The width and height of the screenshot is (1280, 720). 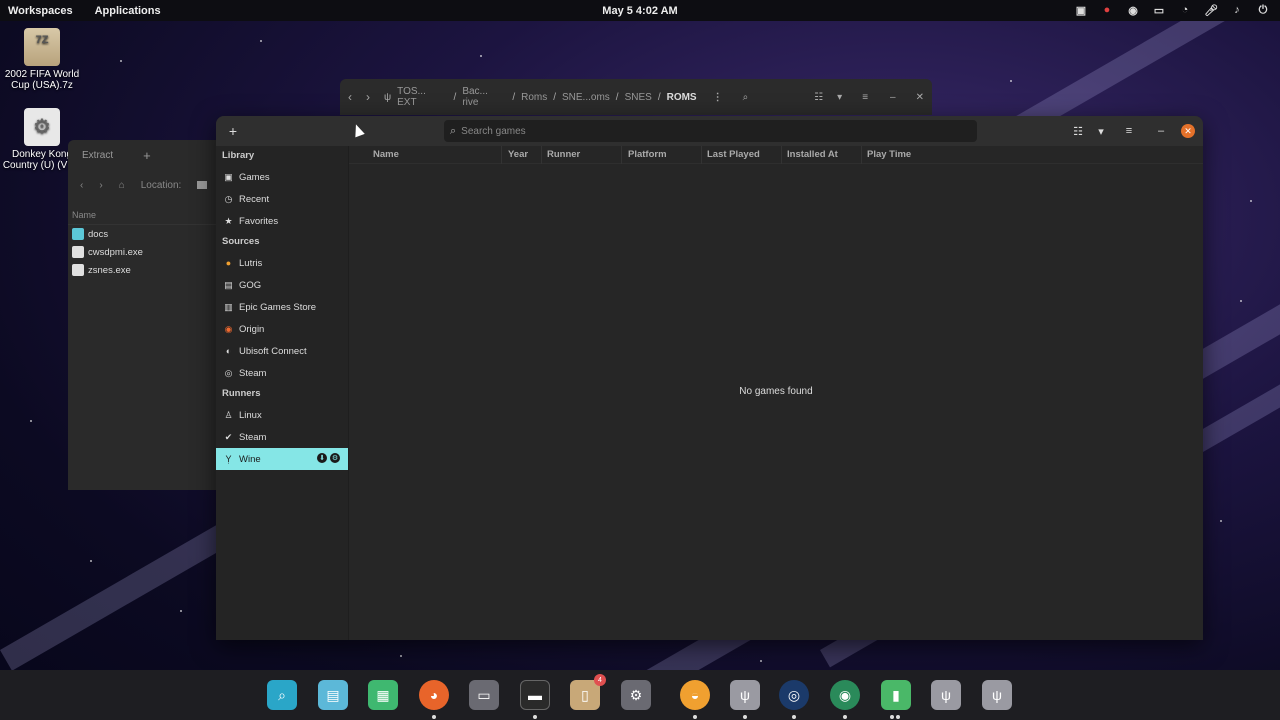 I want to click on sidebar-item-epic: ▥ Epic Games Store, so click(x=282, y=307).